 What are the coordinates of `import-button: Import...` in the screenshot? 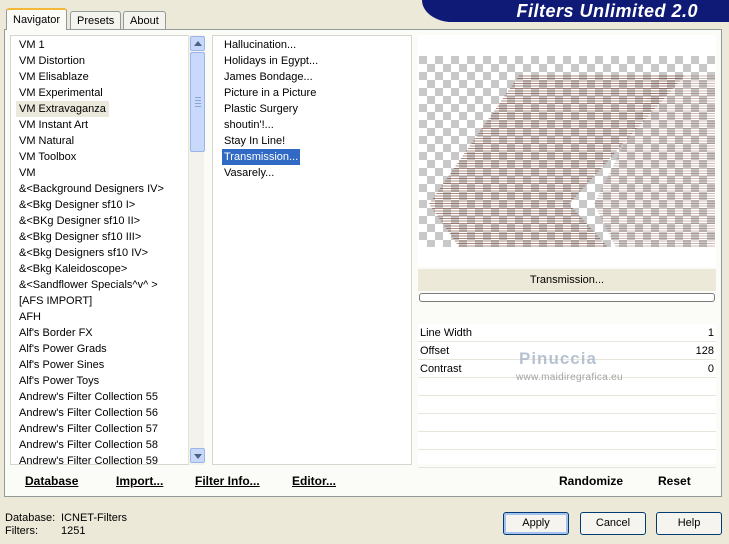 It's located at (139, 481).